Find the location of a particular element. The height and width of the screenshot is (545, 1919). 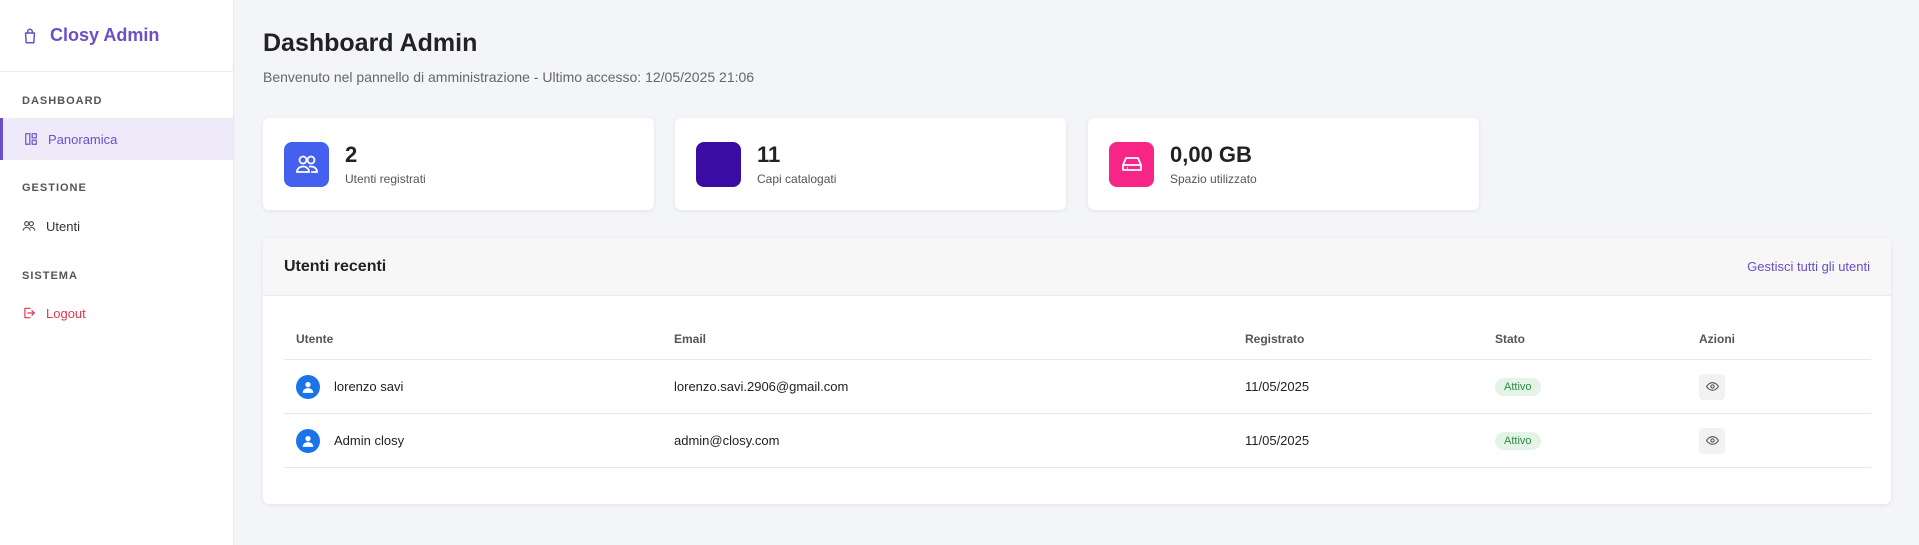

user-name: Admin closy is located at coordinates (369, 440).